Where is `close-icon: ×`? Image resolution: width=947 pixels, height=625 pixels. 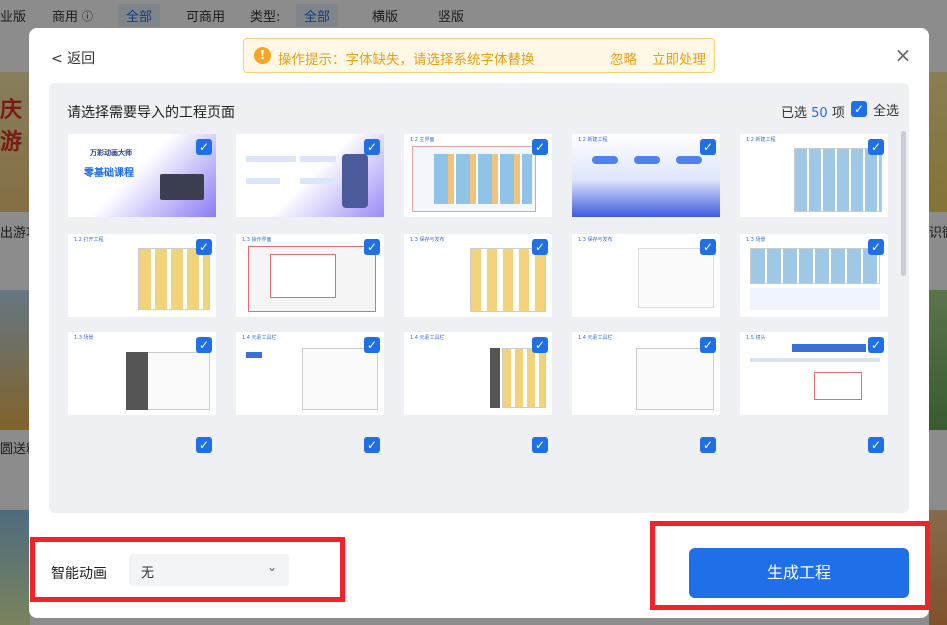 close-icon: × is located at coordinates (903, 55).